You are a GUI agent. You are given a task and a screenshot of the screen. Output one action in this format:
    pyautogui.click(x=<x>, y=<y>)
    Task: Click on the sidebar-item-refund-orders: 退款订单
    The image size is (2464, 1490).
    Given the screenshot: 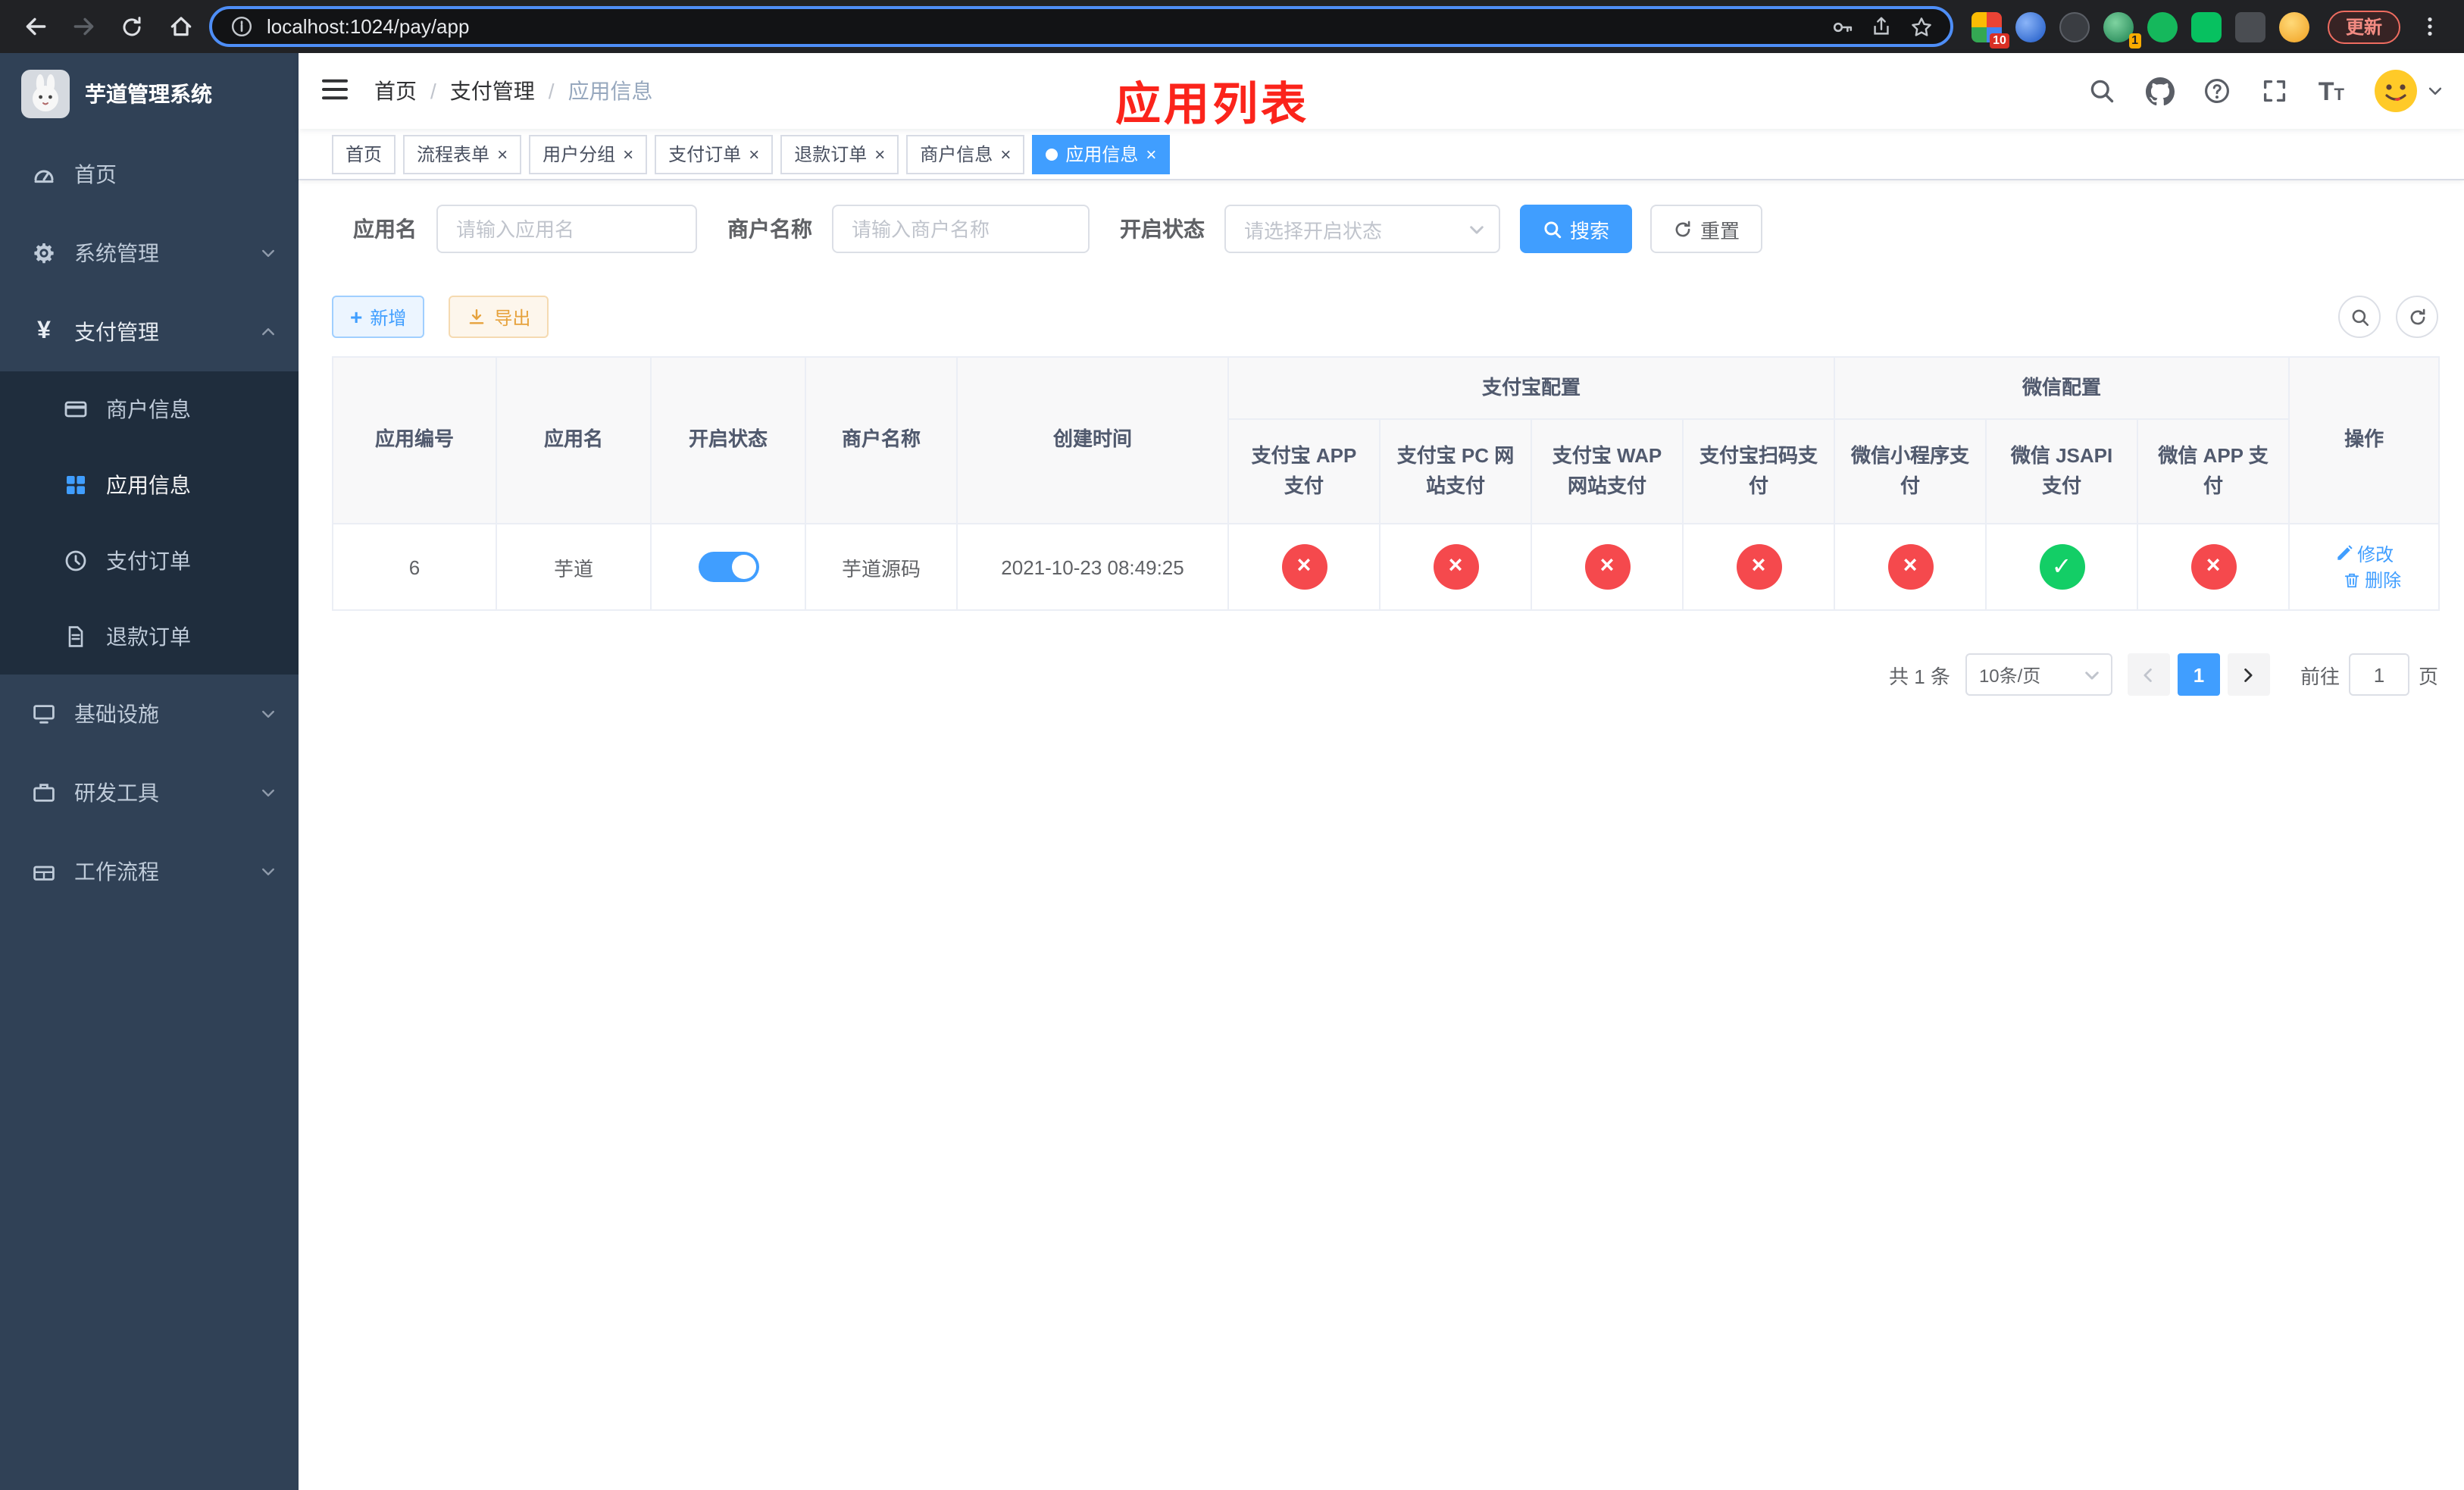 What is the action you would take?
    pyautogui.click(x=149, y=637)
    